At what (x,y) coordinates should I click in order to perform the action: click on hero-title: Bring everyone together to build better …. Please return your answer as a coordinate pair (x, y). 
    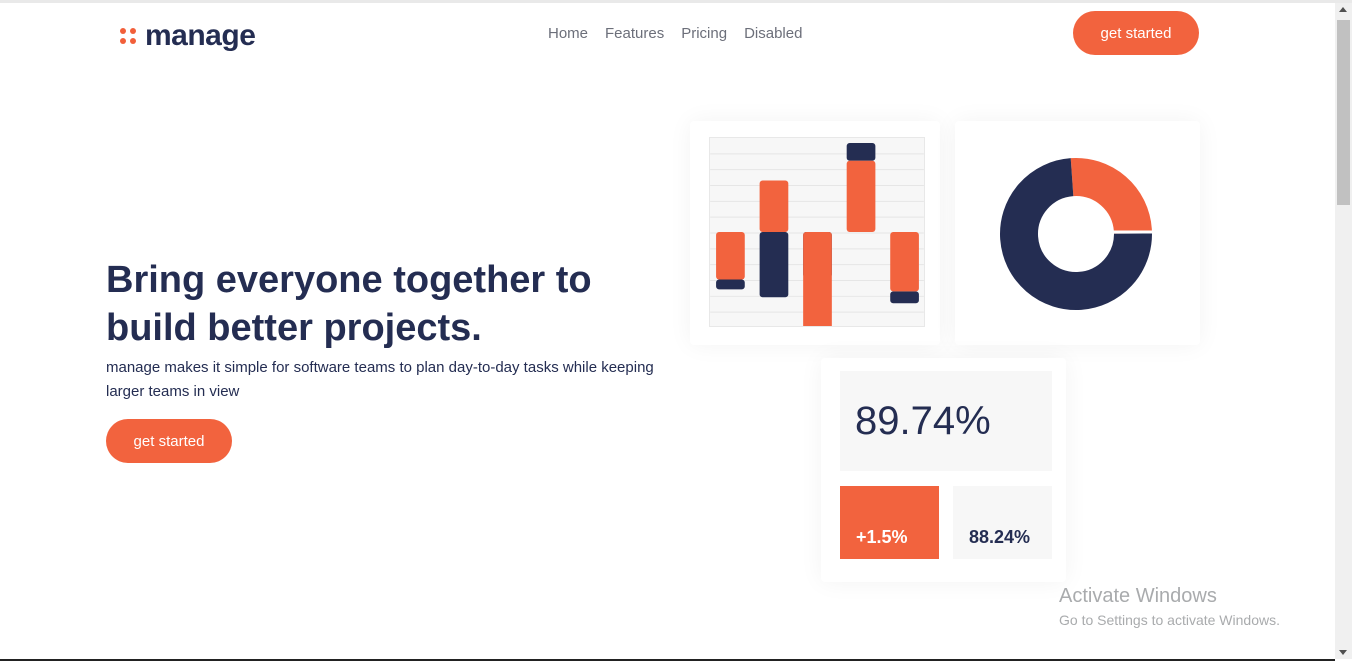
    Looking at the image, I should click on (349, 304).